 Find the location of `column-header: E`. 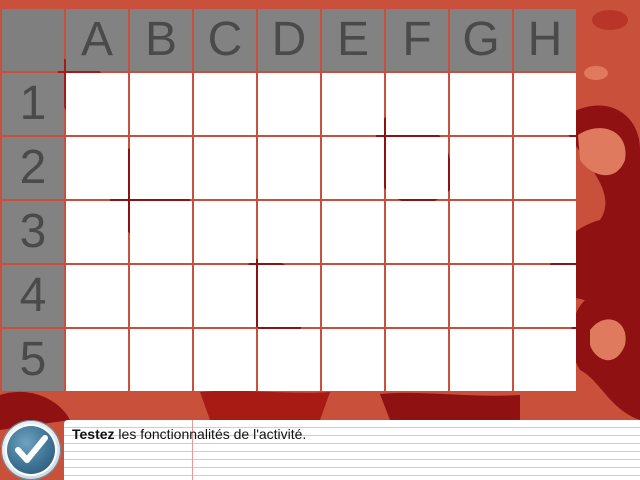

column-header: E is located at coordinates (353, 40).